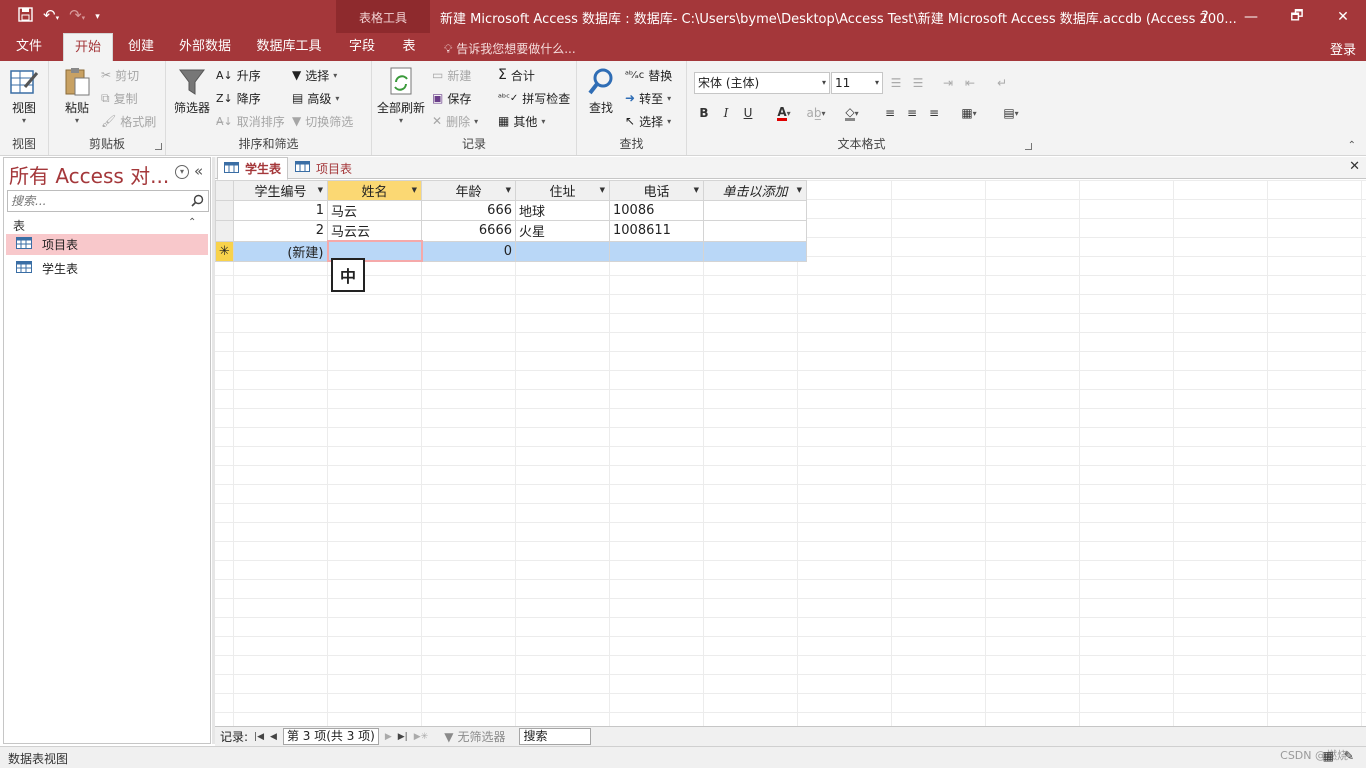 The image size is (1366, 768). What do you see at coordinates (421, 737) in the screenshot?
I see `new-record-nav-icon: ▶✳` at bounding box center [421, 737].